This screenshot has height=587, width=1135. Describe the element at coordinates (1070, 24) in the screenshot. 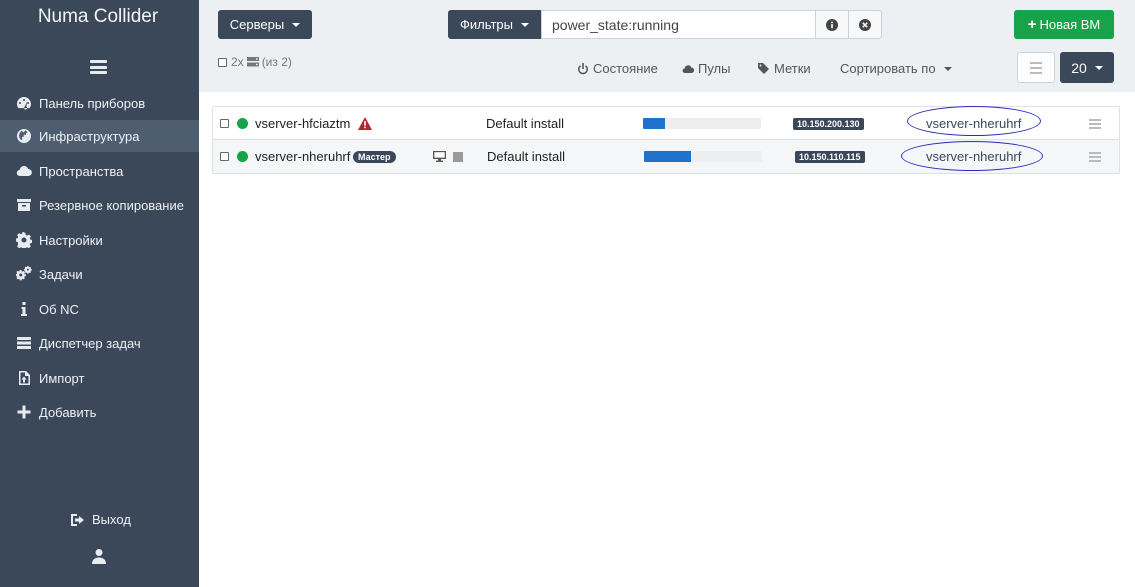

I see `new-vm-label: Новая ВМ` at that location.